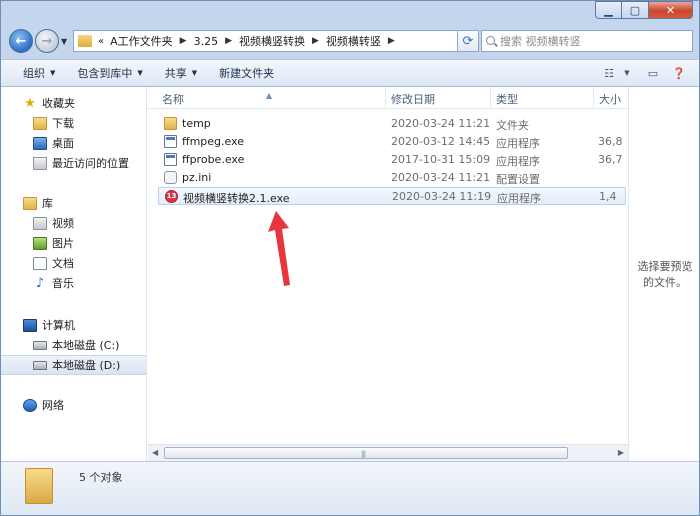 The image size is (700, 516). I want to click on nav-libraries: 库, so click(73, 203).